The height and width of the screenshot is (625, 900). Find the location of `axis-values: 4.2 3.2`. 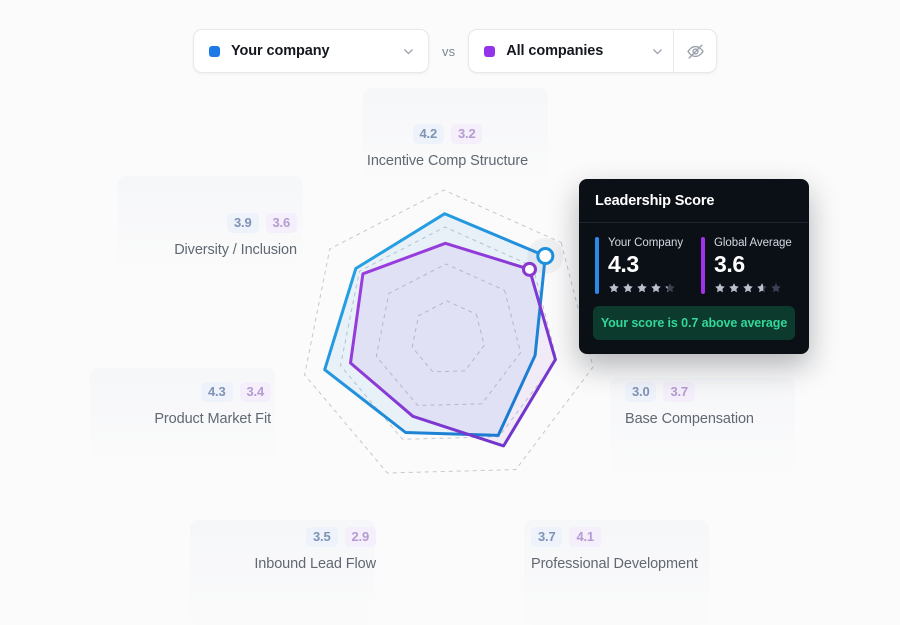

axis-values: 4.2 3.2 is located at coordinates (447, 134).